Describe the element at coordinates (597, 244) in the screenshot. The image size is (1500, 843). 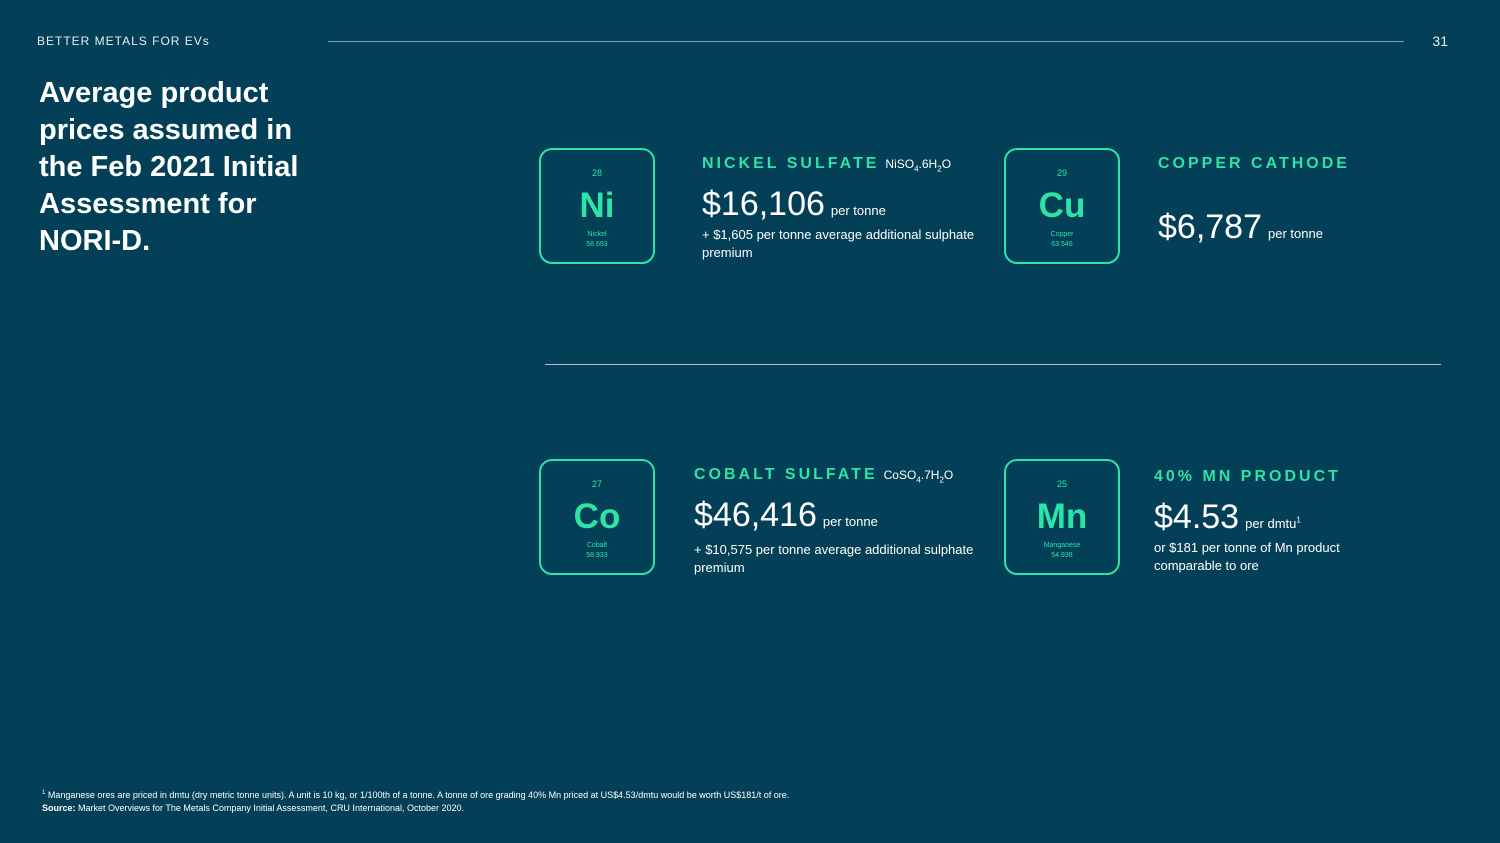
I see `atomic-mass: 58.693` at that location.